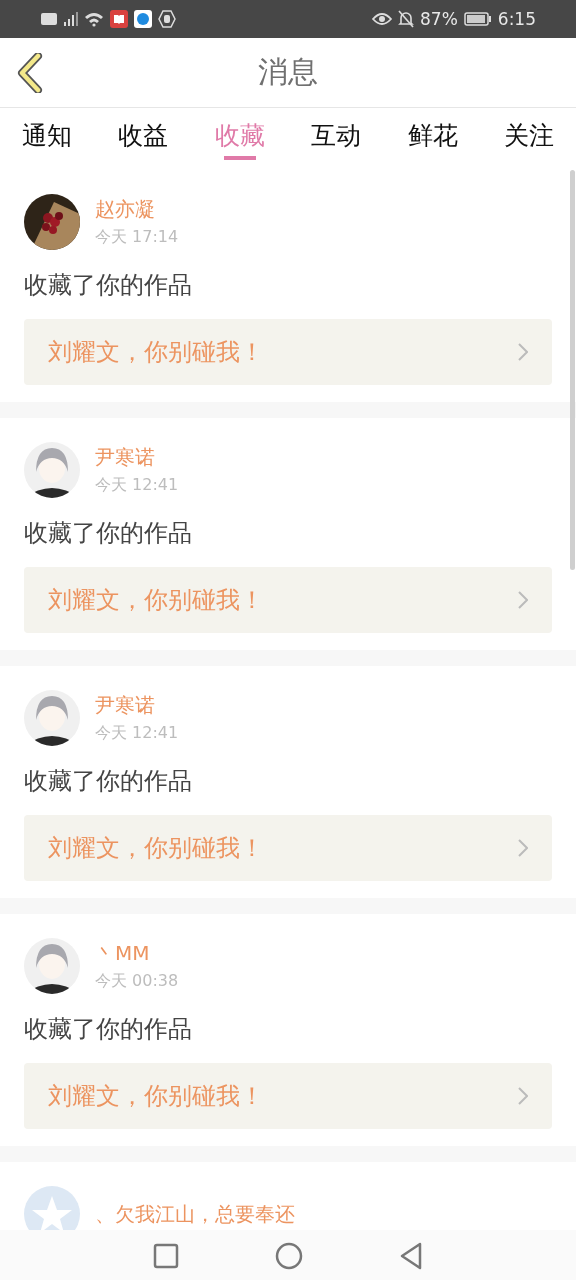  I want to click on page-title: 消息, so click(288, 72).